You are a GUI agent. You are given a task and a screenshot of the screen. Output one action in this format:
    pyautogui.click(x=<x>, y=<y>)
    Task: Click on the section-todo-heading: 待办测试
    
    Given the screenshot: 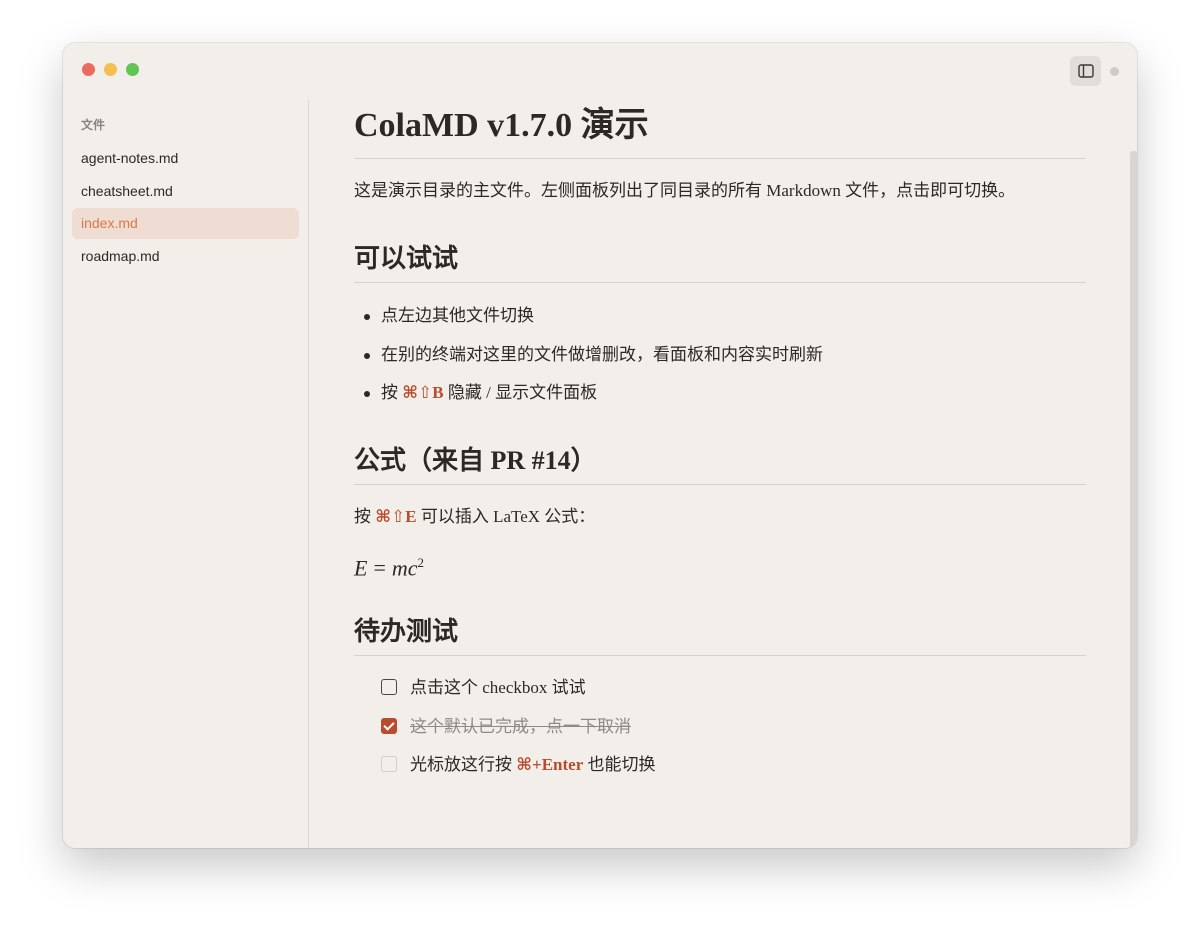 What is the action you would take?
    pyautogui.click(x=720, y=635)
    